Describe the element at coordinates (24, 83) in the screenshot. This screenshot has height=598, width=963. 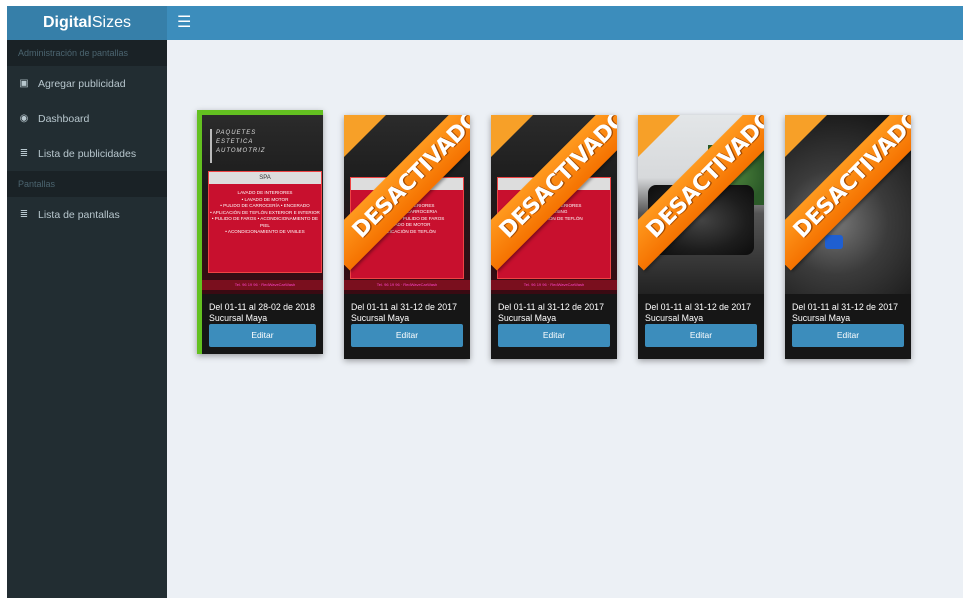
I see `calendar-plus-icon: ▣` at that location.